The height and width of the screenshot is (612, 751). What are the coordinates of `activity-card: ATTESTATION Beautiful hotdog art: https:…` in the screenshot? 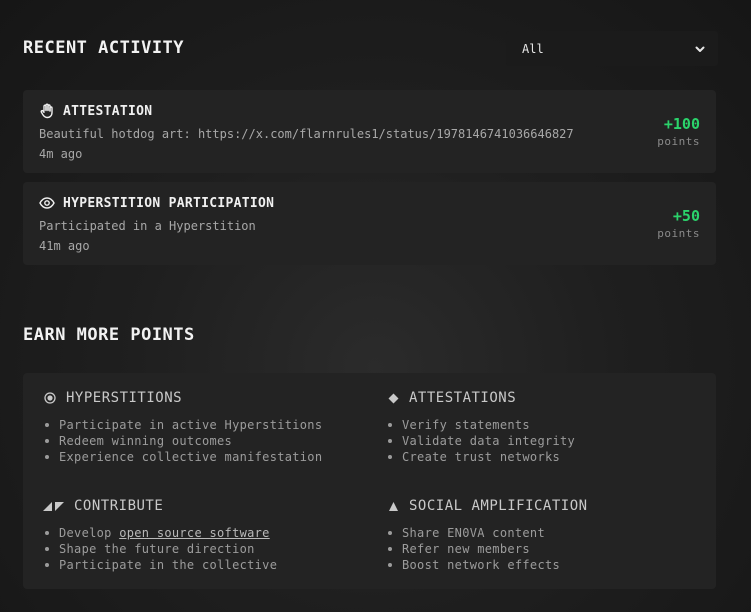 It's located at (369, 131).